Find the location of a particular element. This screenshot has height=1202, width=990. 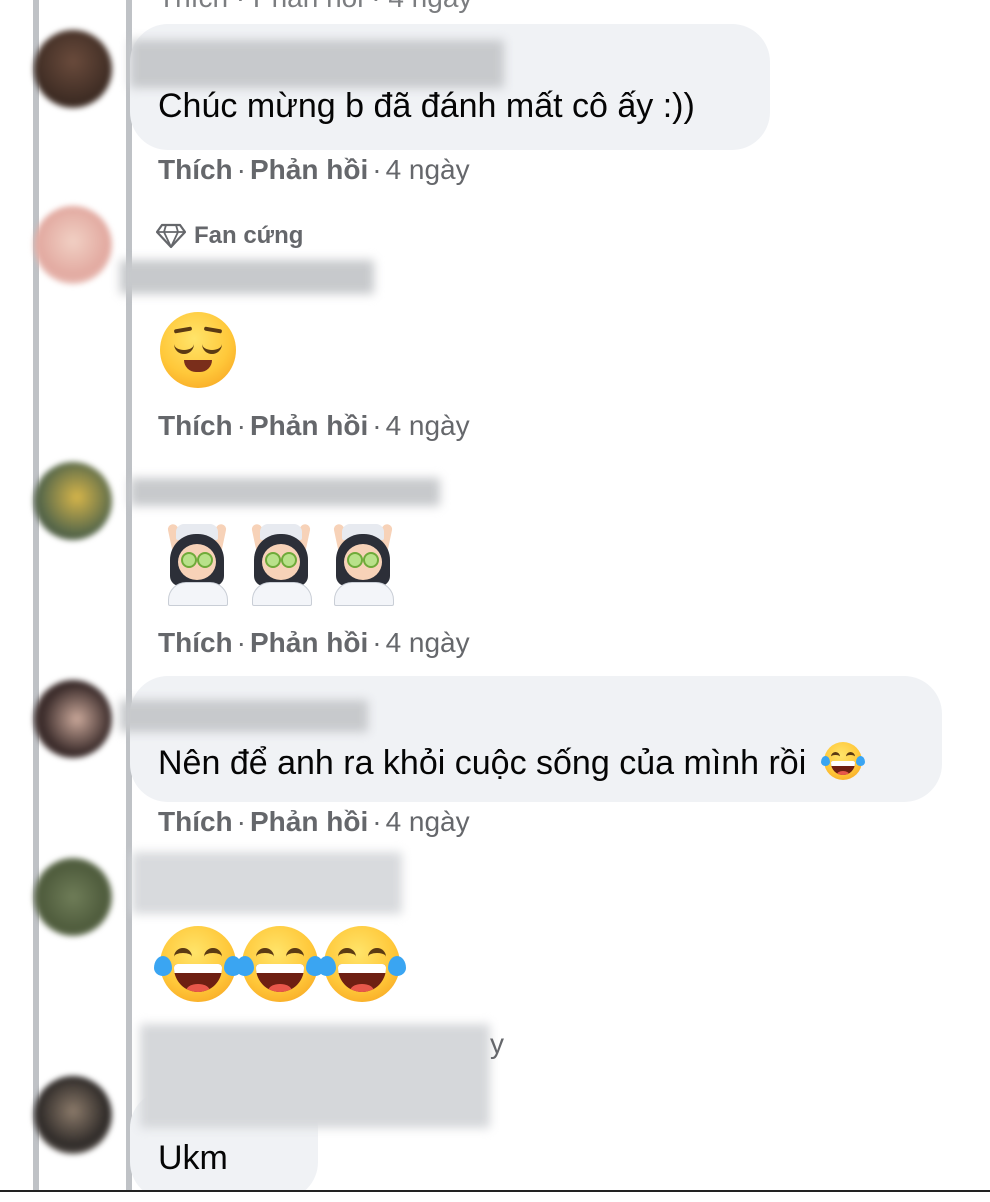

action-row-partial: Thích · Phản hồi · 4 ngày is located at coordinates (315, 7).